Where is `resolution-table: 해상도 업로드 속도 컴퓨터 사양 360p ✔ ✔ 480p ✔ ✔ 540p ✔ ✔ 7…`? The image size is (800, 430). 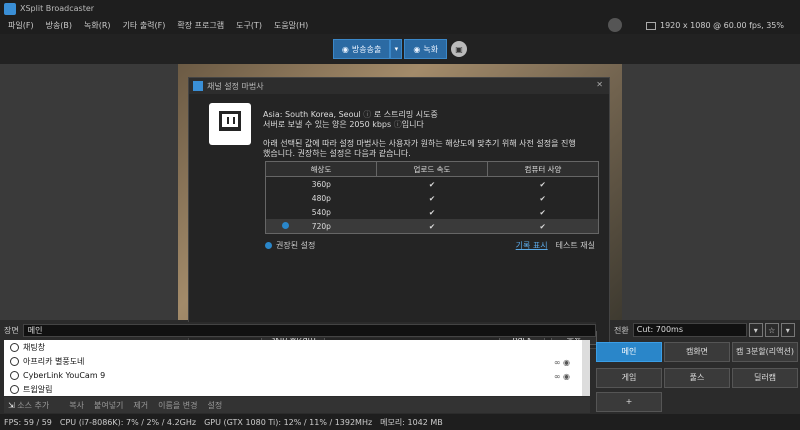
resolution-table: 해상도 업로드 속도 컴퓨터 사양 360p ✔ ✔ 480p ✔ ✔ 540p ✔ ✔ 7… is located at coordinates (432, 197).